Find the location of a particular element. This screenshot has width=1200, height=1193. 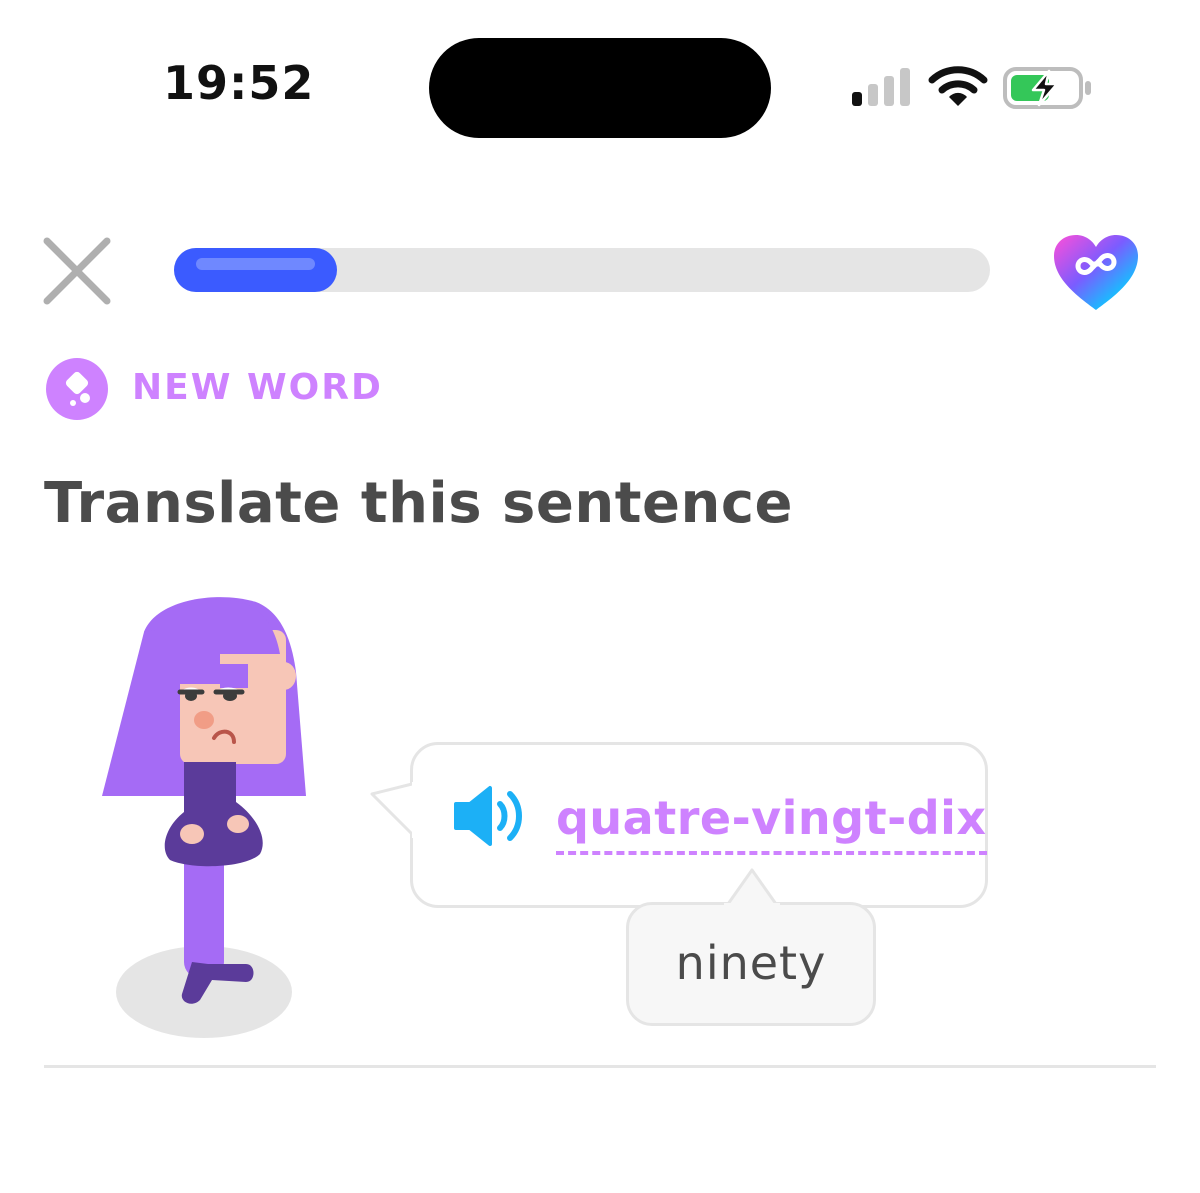

cellular-signal-icon is located at coordinates (881, 87).